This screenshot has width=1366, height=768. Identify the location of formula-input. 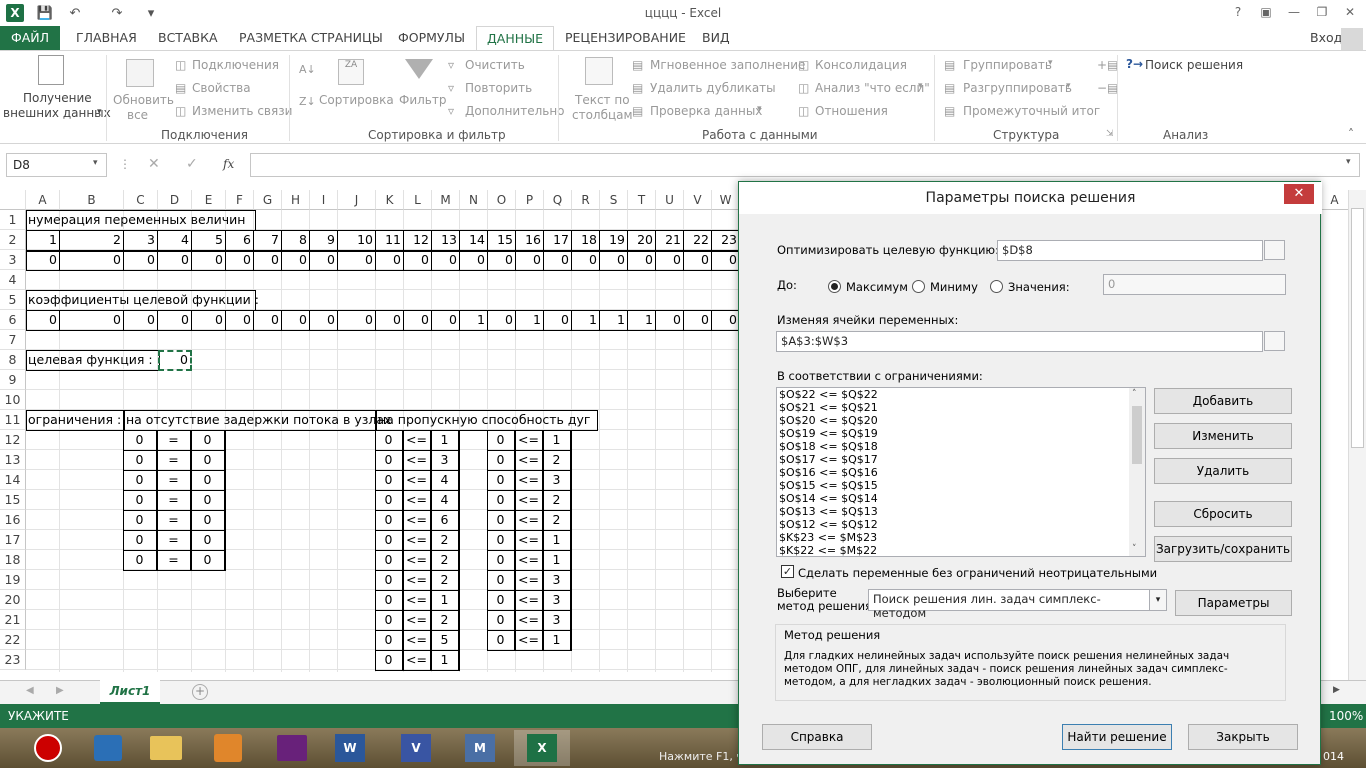
(805, 165).